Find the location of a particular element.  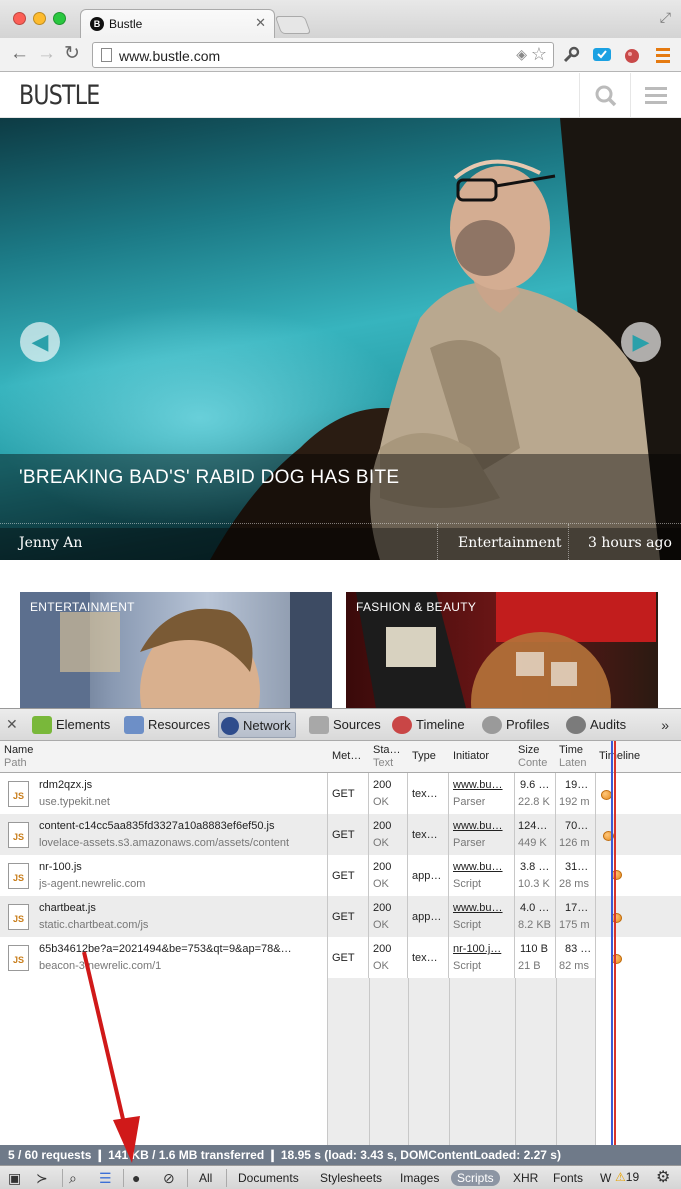

arrow-right-icon: ▶ is located at coordinates (641, 341).